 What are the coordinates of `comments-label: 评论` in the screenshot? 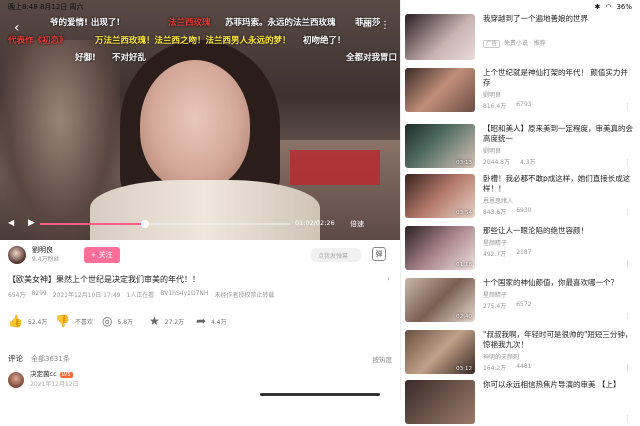 It's located at (15, 358).